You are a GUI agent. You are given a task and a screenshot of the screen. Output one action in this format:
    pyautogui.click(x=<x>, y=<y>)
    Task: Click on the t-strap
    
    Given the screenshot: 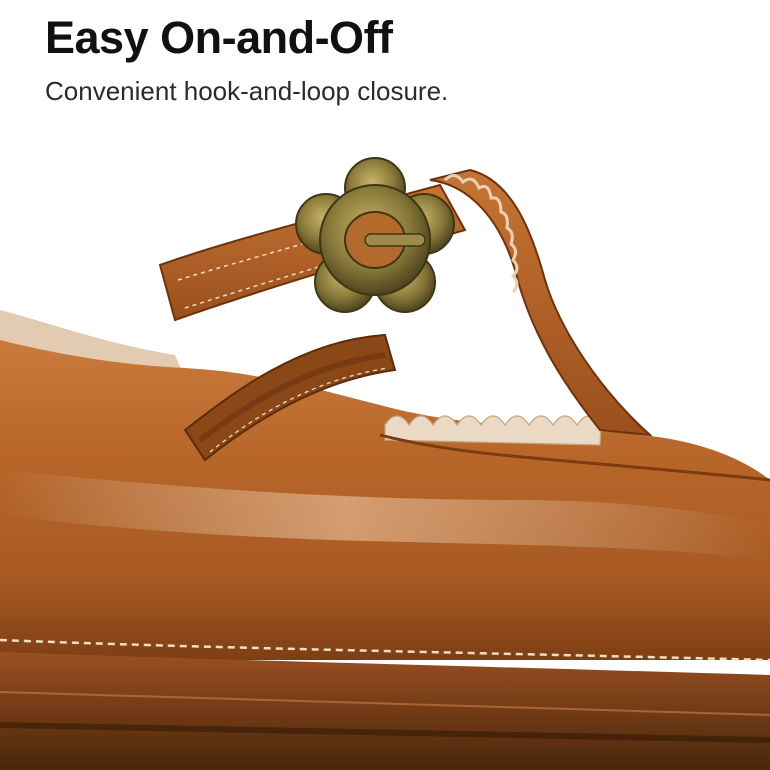 What is the action you would take?
    pyautogui.click(x=541, y=302)
    